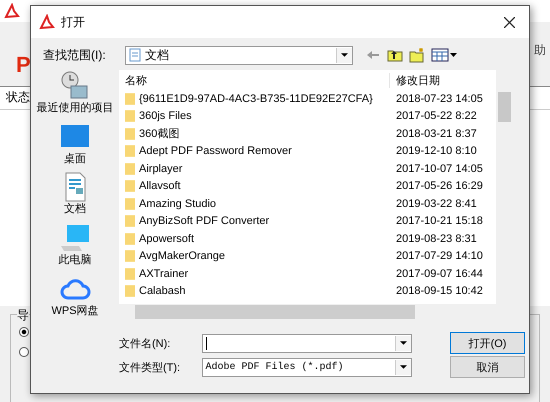  Describe the element at coordinates (73, 22) in the screenshot. I see `dialog-title: 打开` at that location.